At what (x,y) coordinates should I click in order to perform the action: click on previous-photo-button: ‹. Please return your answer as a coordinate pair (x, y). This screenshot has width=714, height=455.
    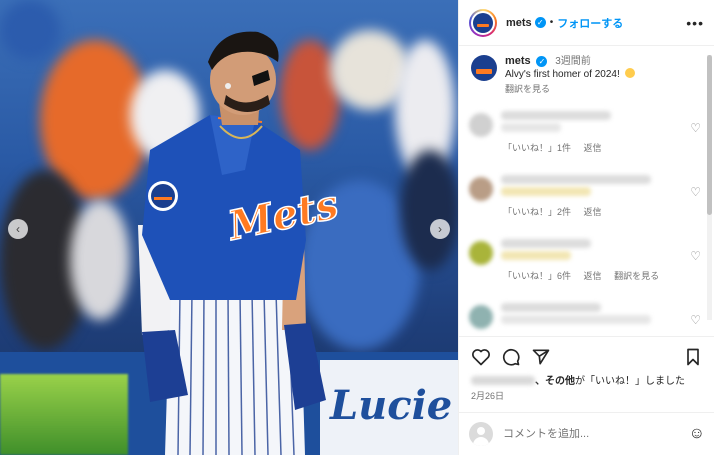
    Looking at the image, I should click on (18, 229).